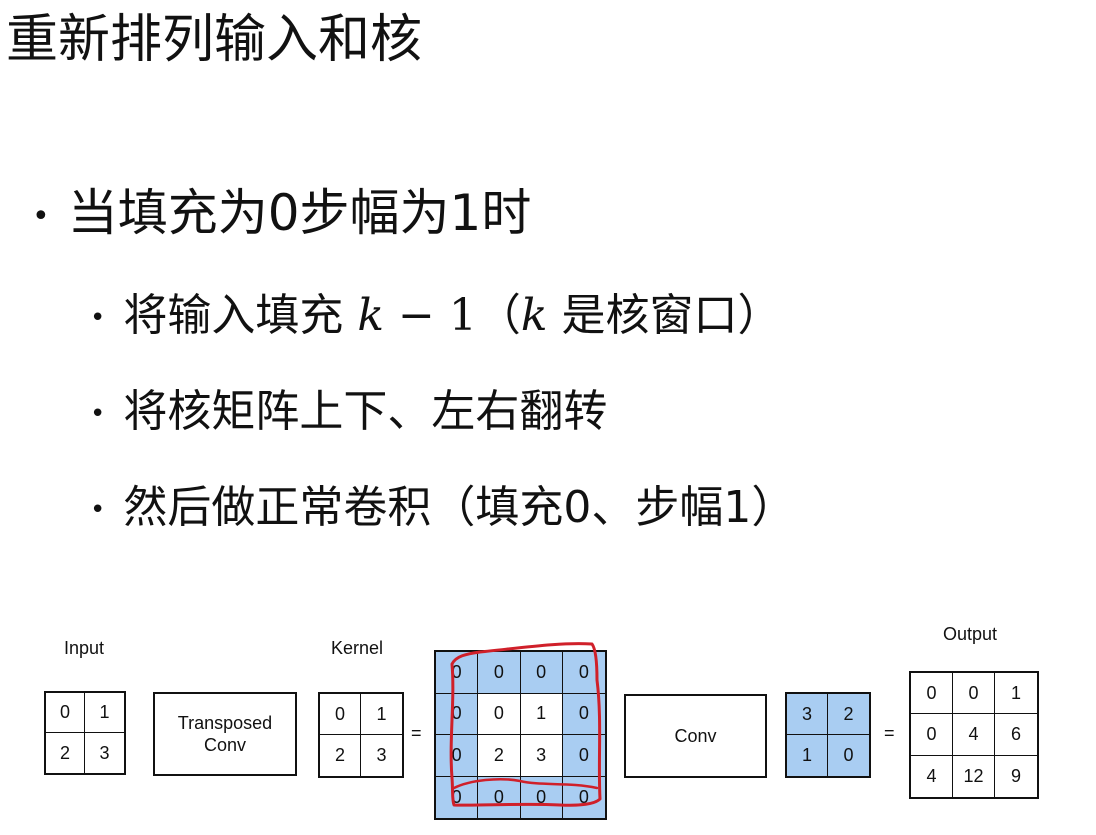 This screenshot has width=1096, height=835. Describe the element at coordinates (889, 733) in the screenshot. I see `equals-sign-2: =` at that location.